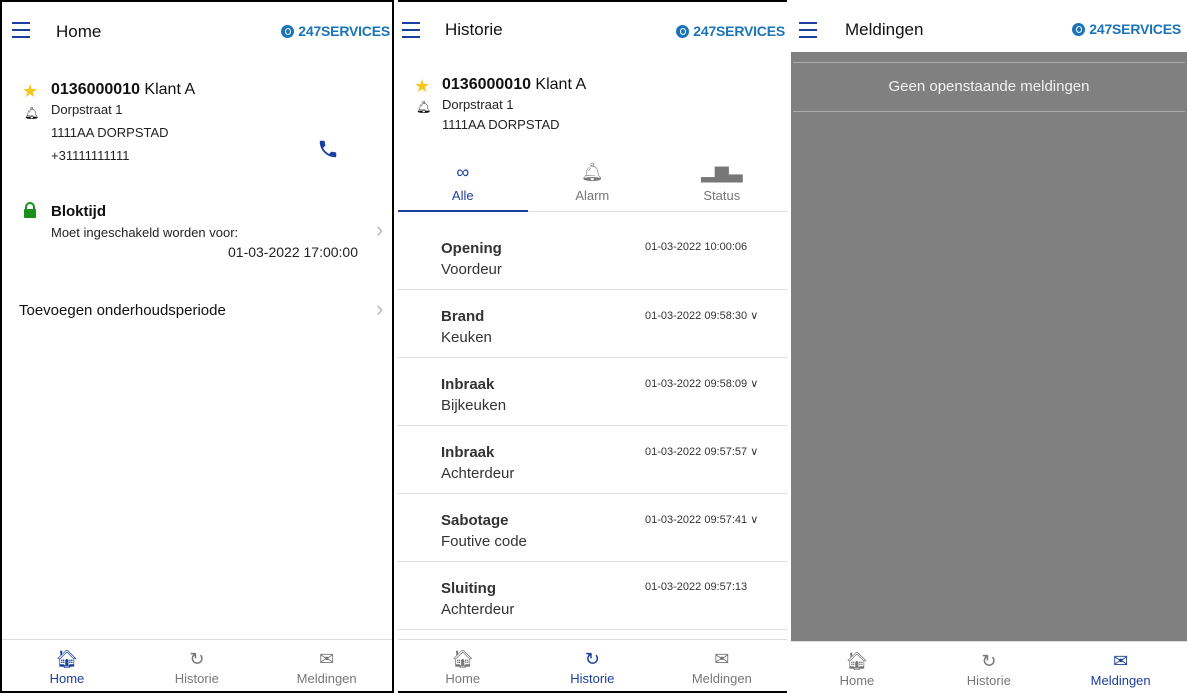 The width and height of the screenshot is (1187, 693). Describe the element at coordinates (501, 124) in the screenshot. I see `account-city: 1111AA DORPSTAD` at that location.